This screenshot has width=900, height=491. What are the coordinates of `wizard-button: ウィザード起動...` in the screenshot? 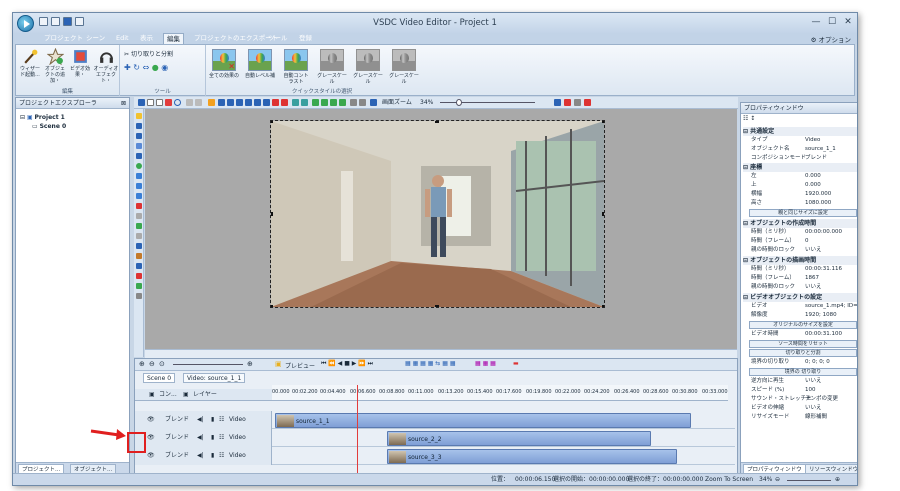 It's located at (30, 63).